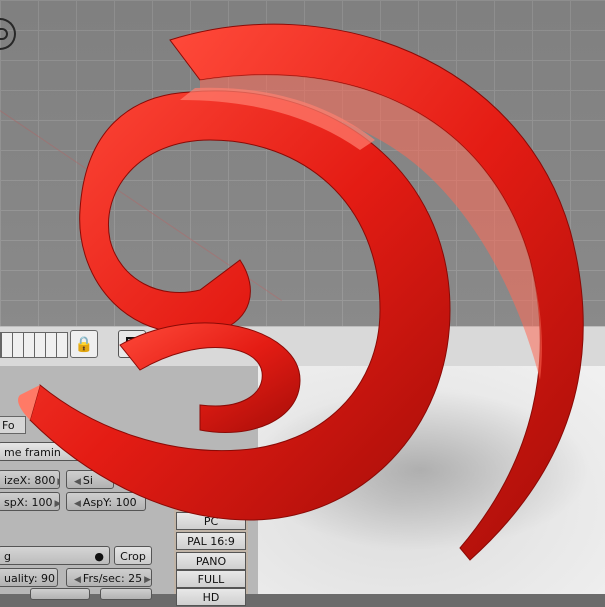 The image size is (605, 607). I want to click on size-x-label: izeX: 800, so click(30, 480).